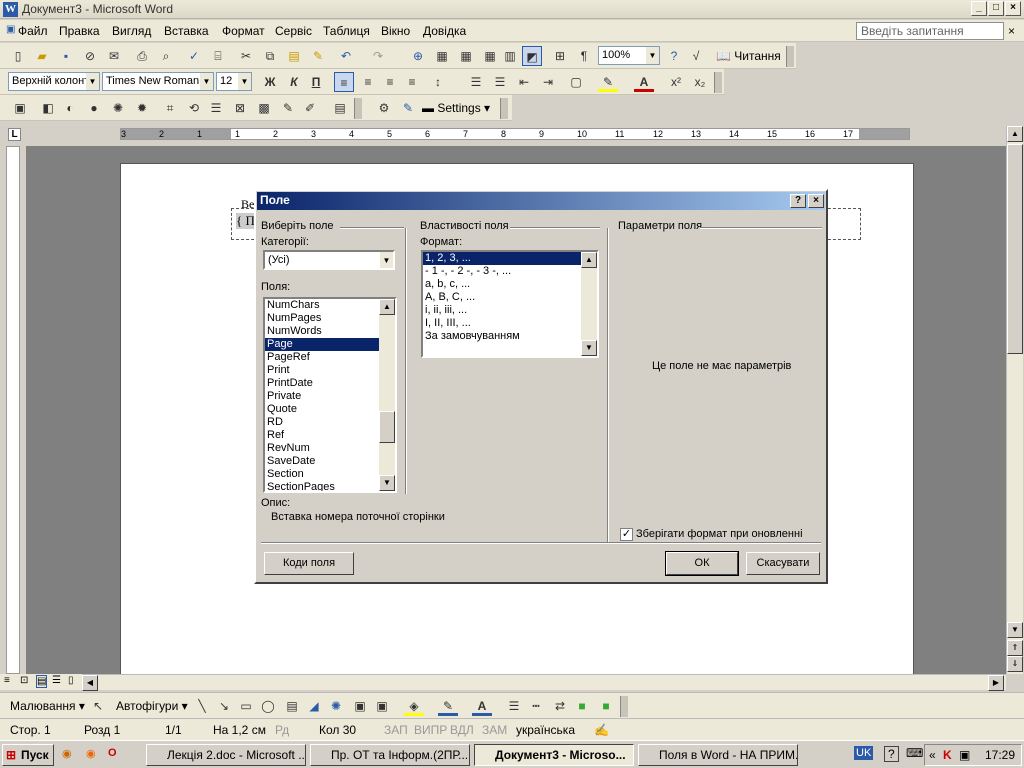  Describe the element at coordinates (94, 108) in the screenshot. I see `less-contrast-icon: ●` at that location.